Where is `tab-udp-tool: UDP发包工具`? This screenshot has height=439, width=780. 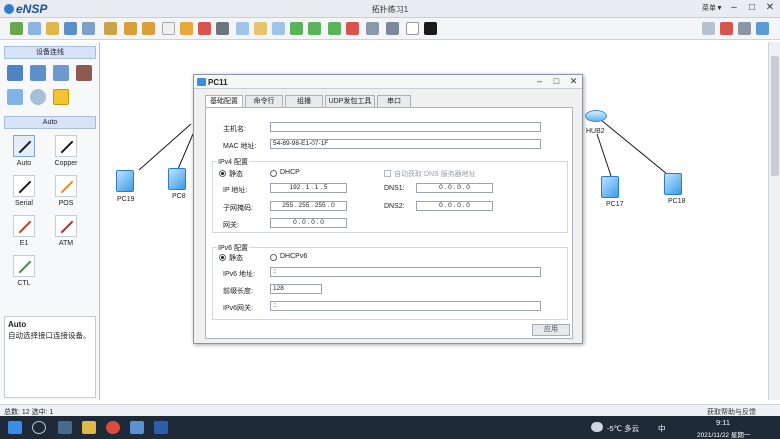
tab-udp-tool: UDP发包工具 is located at coordinates (350, 101).